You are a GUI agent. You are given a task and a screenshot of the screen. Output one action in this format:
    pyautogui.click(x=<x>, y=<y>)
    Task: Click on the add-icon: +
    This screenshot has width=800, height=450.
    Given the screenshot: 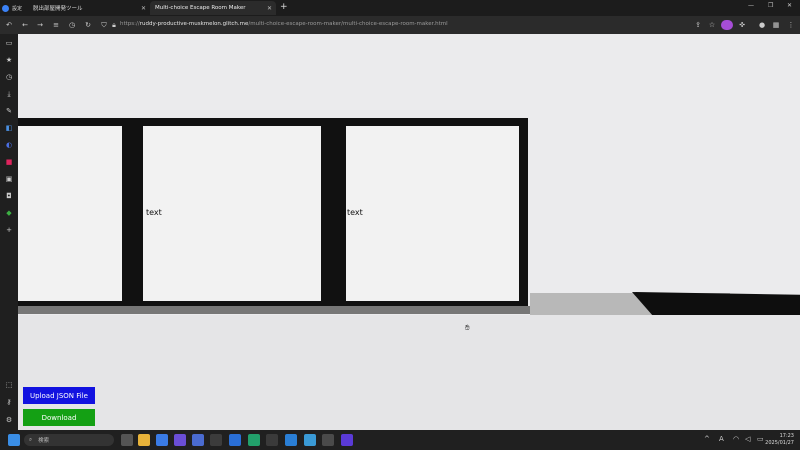 What is the action you would take?
    pyautogui.click(x=9, y=230)
    